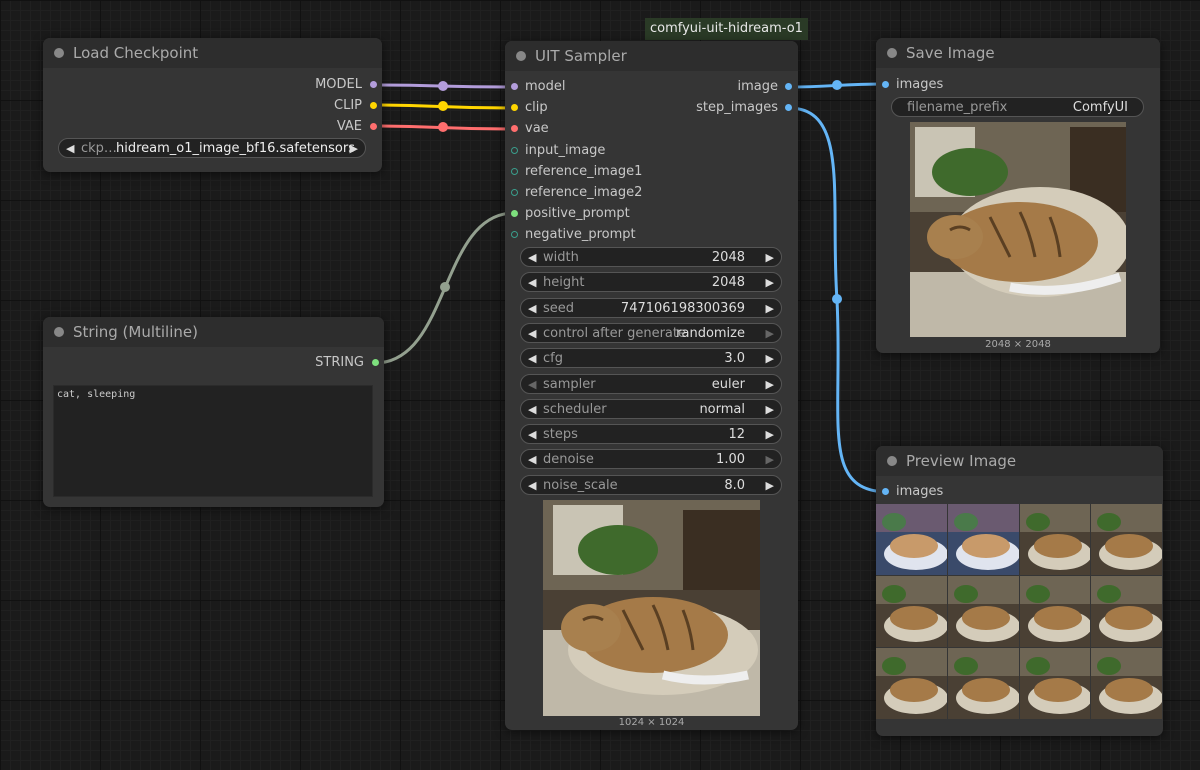  Describe the element at coordinates (765, 87) in the screenshot. I see `output-image: image` at that location.